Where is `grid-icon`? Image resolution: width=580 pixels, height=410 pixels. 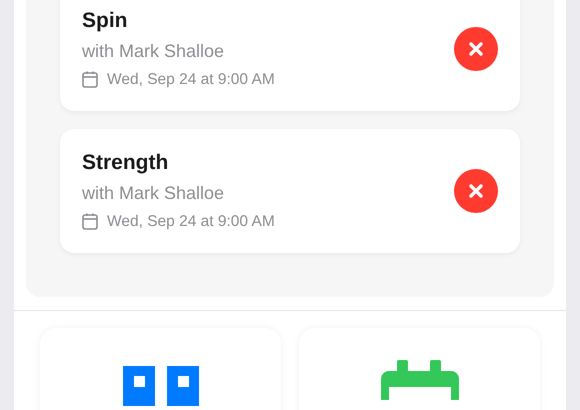 grid-icon is located at coordinates (160, 386).